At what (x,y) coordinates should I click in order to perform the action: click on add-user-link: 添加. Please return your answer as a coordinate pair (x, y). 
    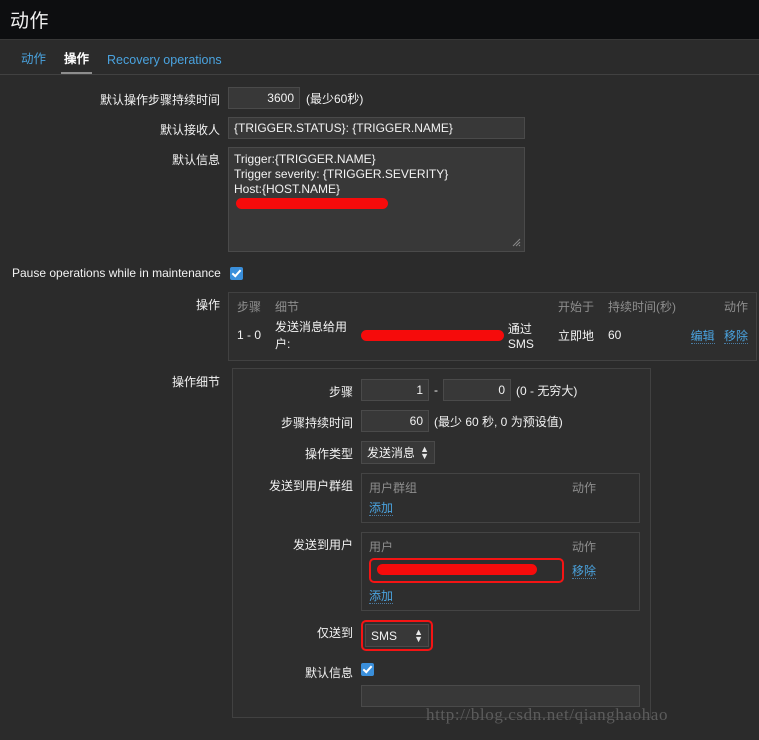
    Looking at the image, I should click on (381, 596).